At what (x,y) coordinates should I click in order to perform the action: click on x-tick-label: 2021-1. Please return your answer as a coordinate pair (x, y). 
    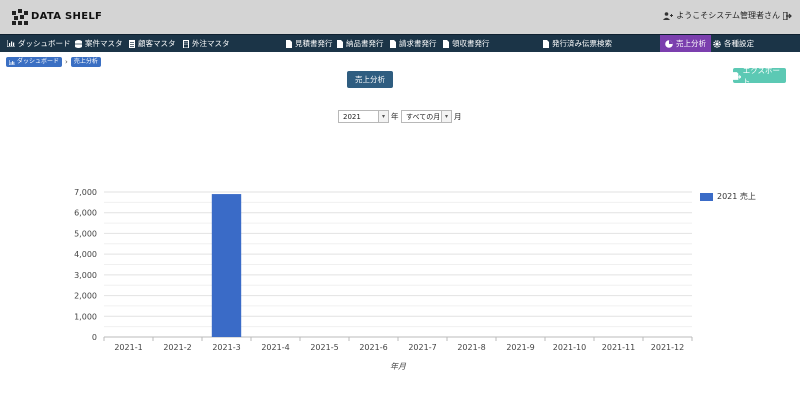
    Looking at the image, I should click on (128, 347).